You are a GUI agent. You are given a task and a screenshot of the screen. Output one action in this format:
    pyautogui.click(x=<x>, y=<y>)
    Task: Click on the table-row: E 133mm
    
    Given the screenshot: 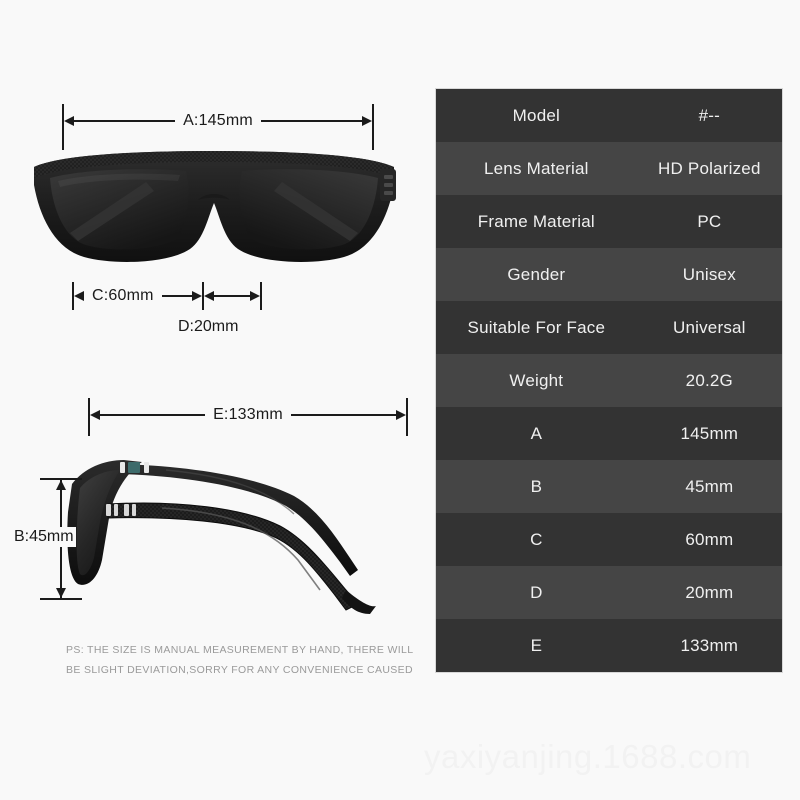 What is the action you would take?
    pyautogui.click(x=609, y=645)
    